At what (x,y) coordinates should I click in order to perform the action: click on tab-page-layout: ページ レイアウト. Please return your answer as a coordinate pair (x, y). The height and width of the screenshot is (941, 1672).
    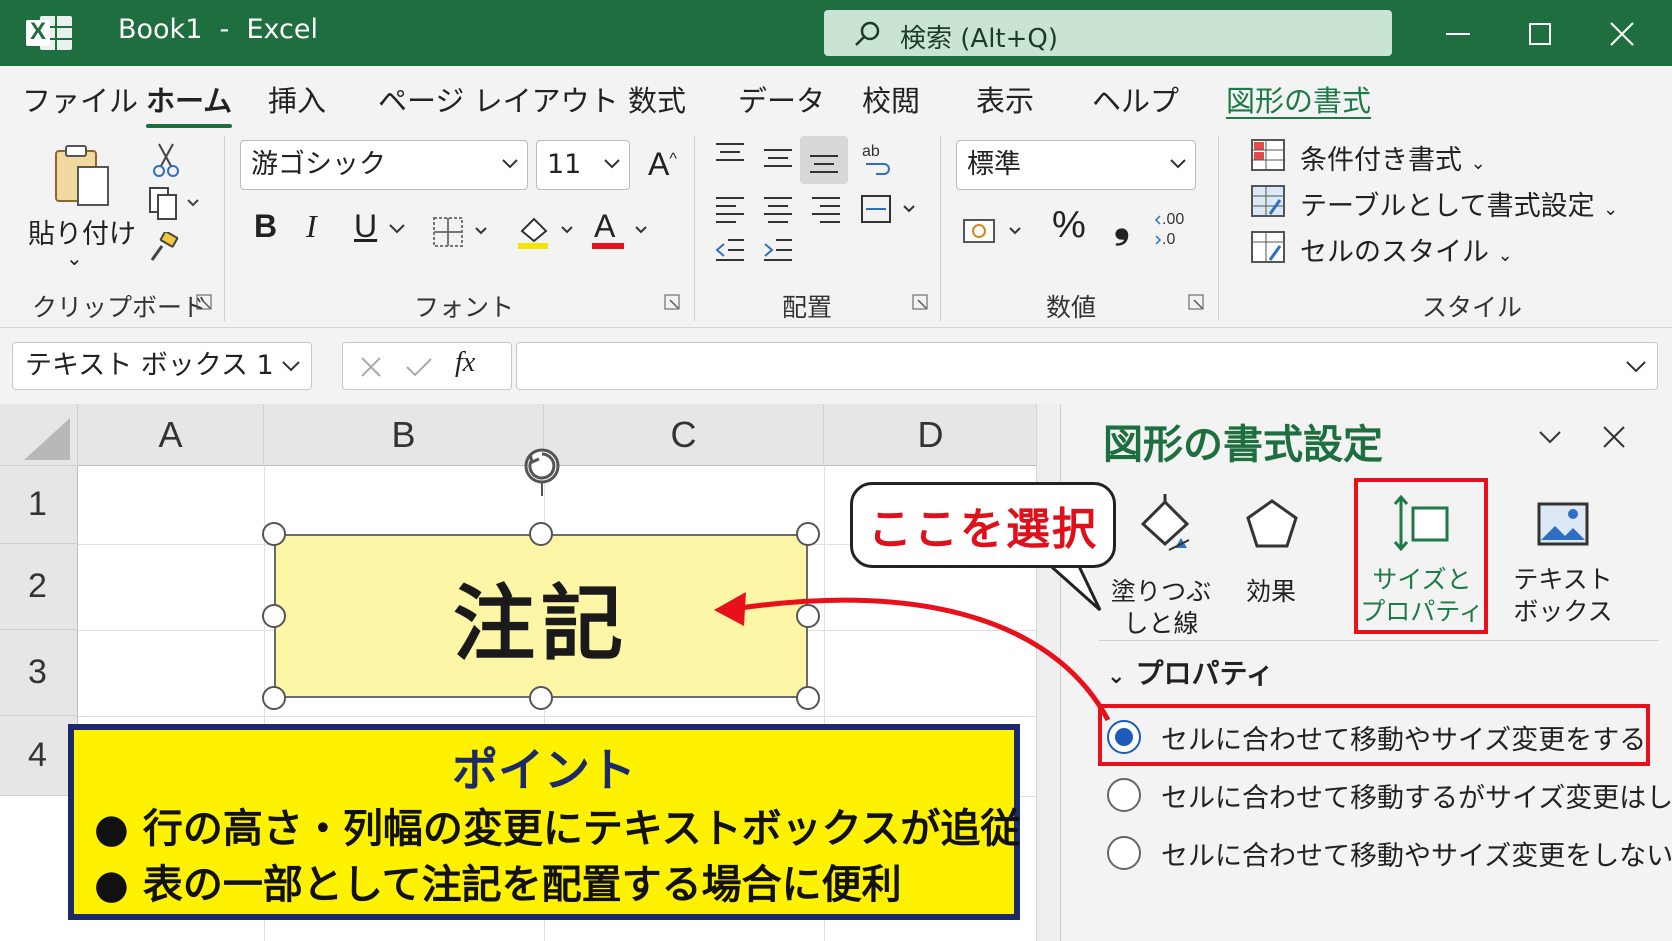
    Looking at the image, I should click on (498, 99).